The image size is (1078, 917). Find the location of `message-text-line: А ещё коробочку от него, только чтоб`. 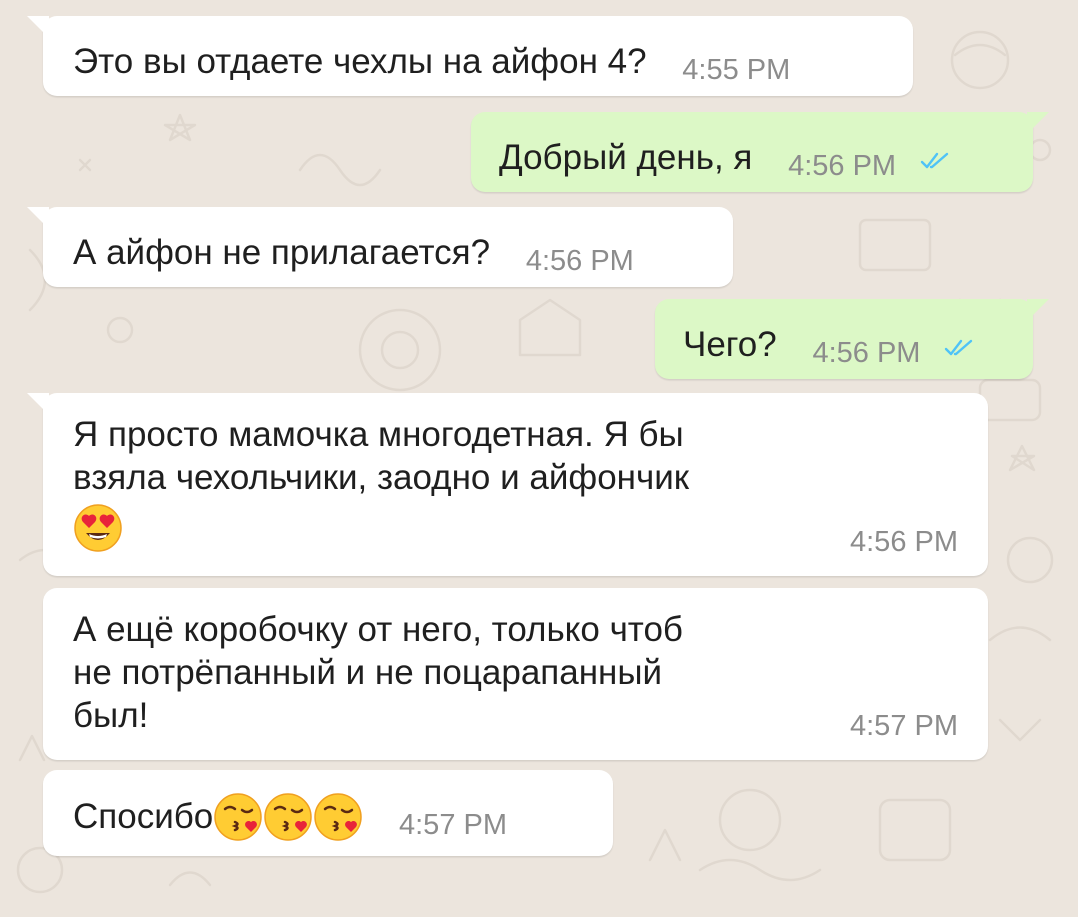

message-text-line: А ещё коробочку от него, только чтоб is located at coordinates (378, 629).